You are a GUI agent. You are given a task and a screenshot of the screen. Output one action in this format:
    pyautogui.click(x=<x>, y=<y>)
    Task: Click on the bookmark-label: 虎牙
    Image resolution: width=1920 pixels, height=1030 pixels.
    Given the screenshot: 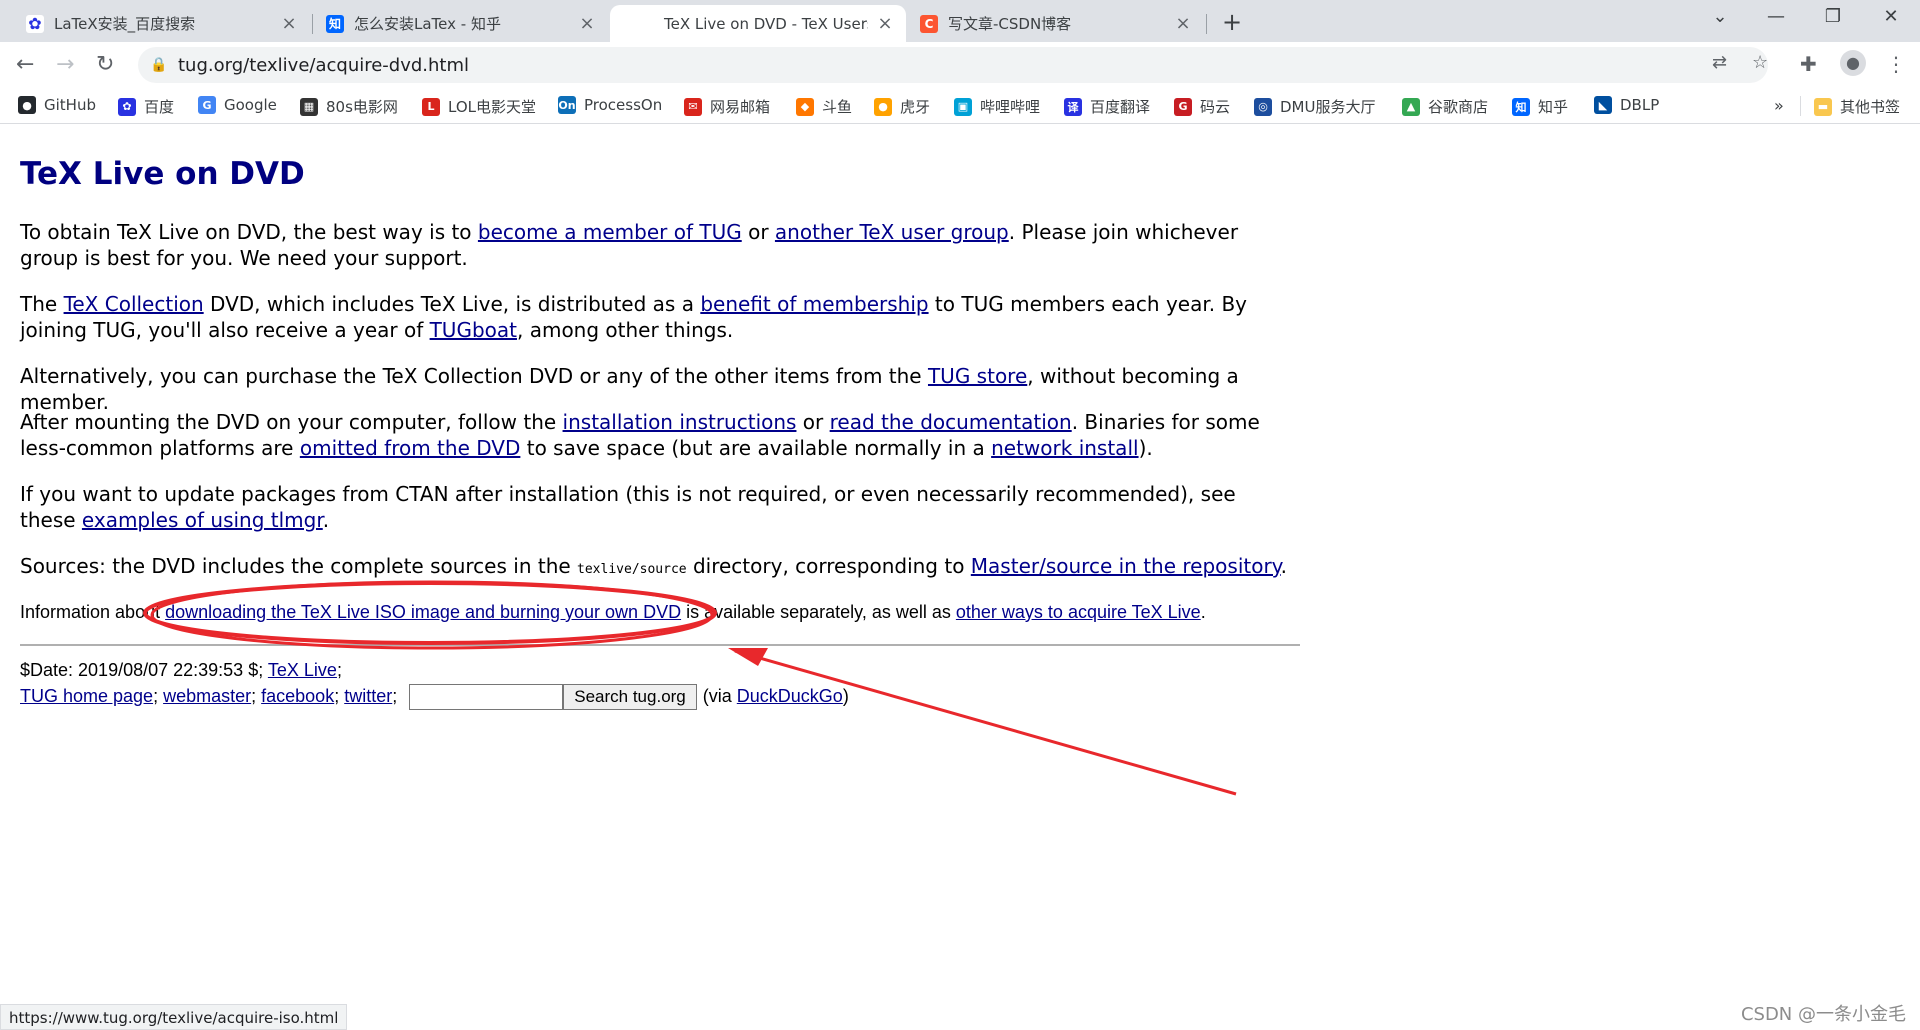 What is the action you would take?
    pyautogui.click(x=915, y=107)
    